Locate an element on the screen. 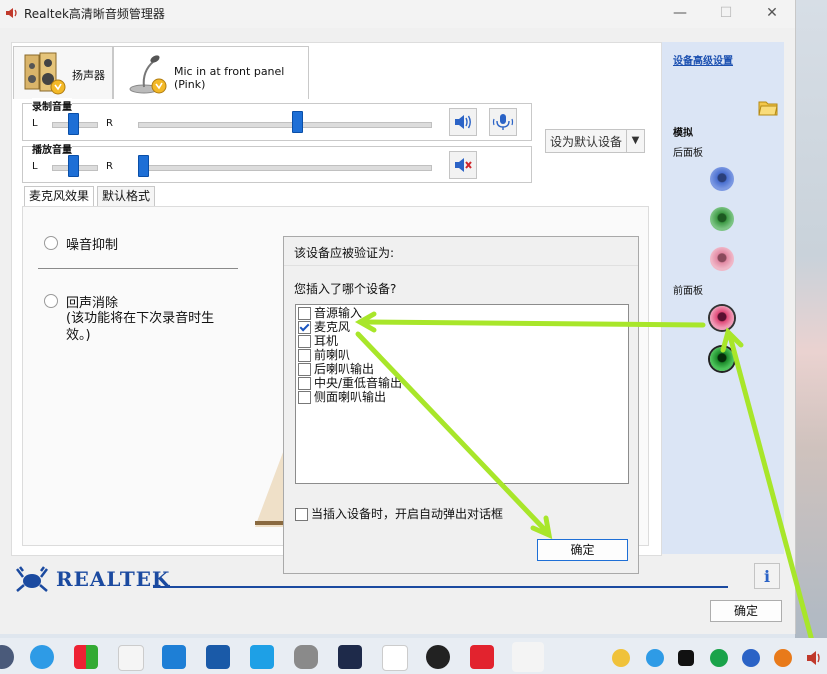 This screenshot has width=827, height=674. tab-default-format: 默认格式 is located at coordinates (126, 196).